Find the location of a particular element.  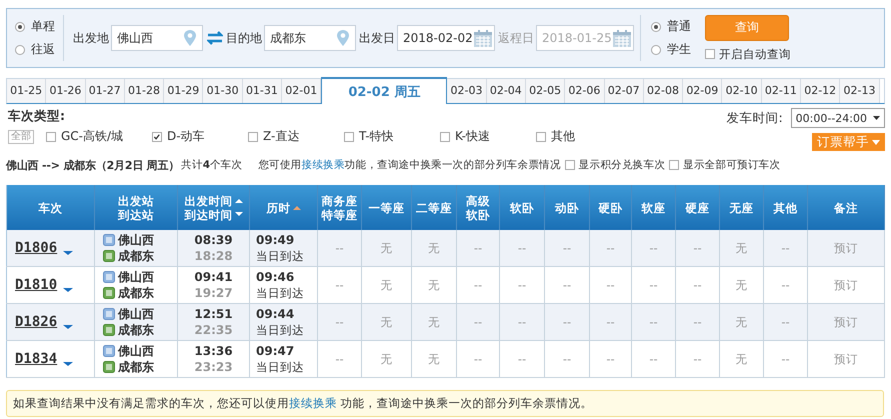

date-tab: 02-10 is located at coordinates (742, 91).